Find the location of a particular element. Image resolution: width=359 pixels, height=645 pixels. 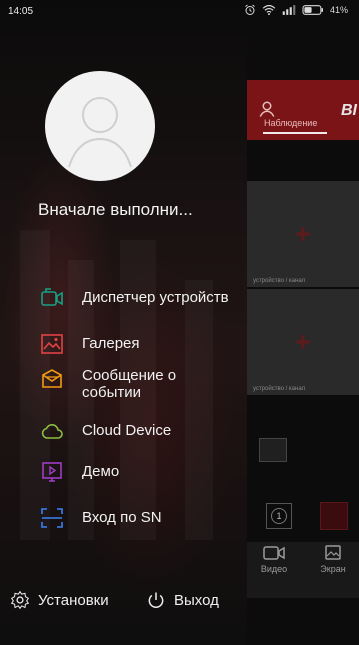

tab-video: Видео is located at coordinates (274, 559).